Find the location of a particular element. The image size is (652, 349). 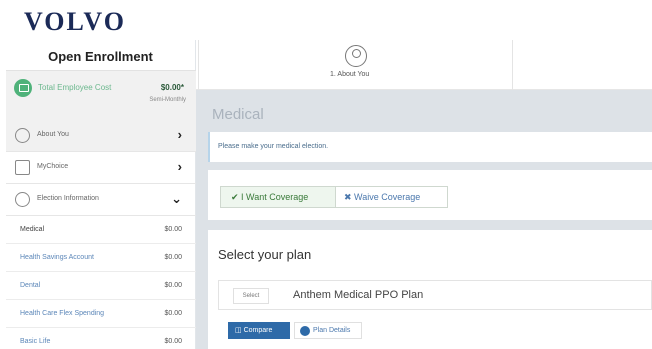

compare-label: Compare is located at coordinates (258, 330).